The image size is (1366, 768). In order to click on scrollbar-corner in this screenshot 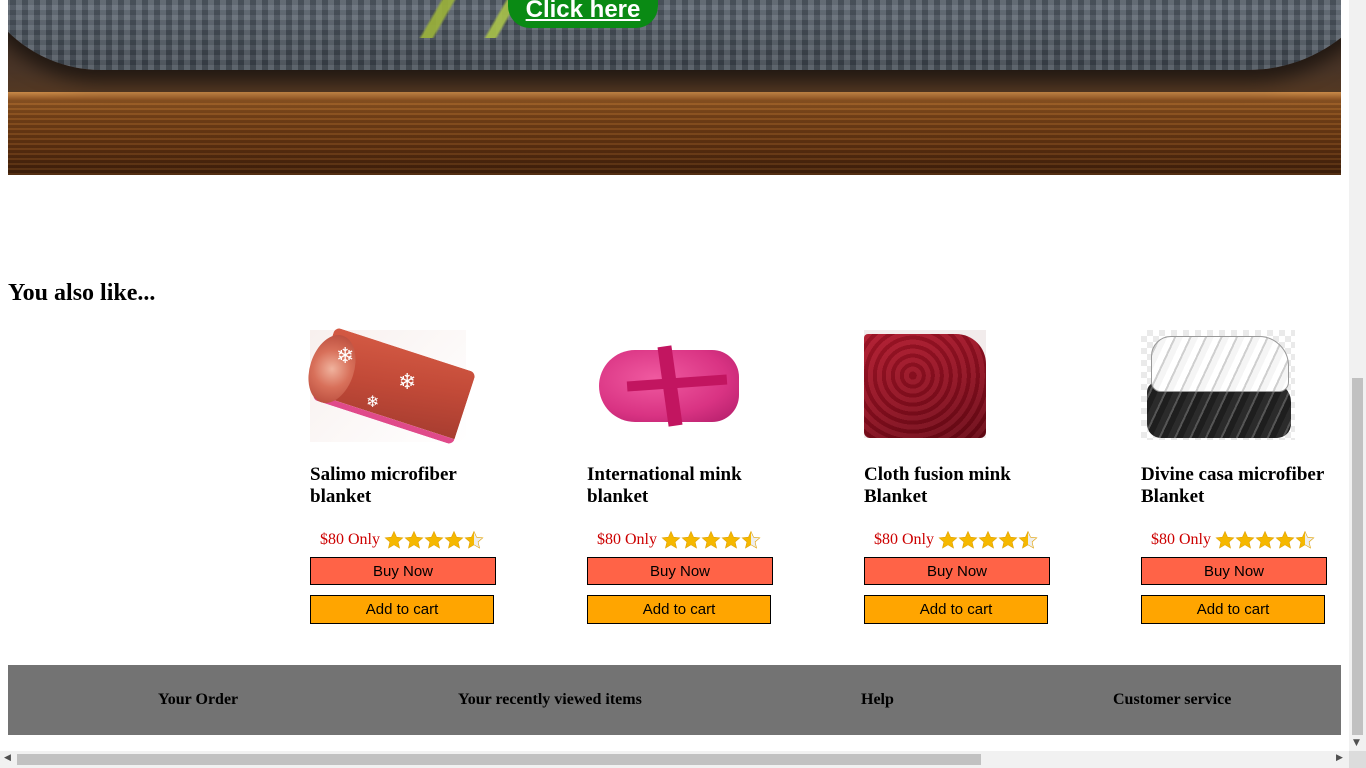, I will do `click(1357, 759)`.